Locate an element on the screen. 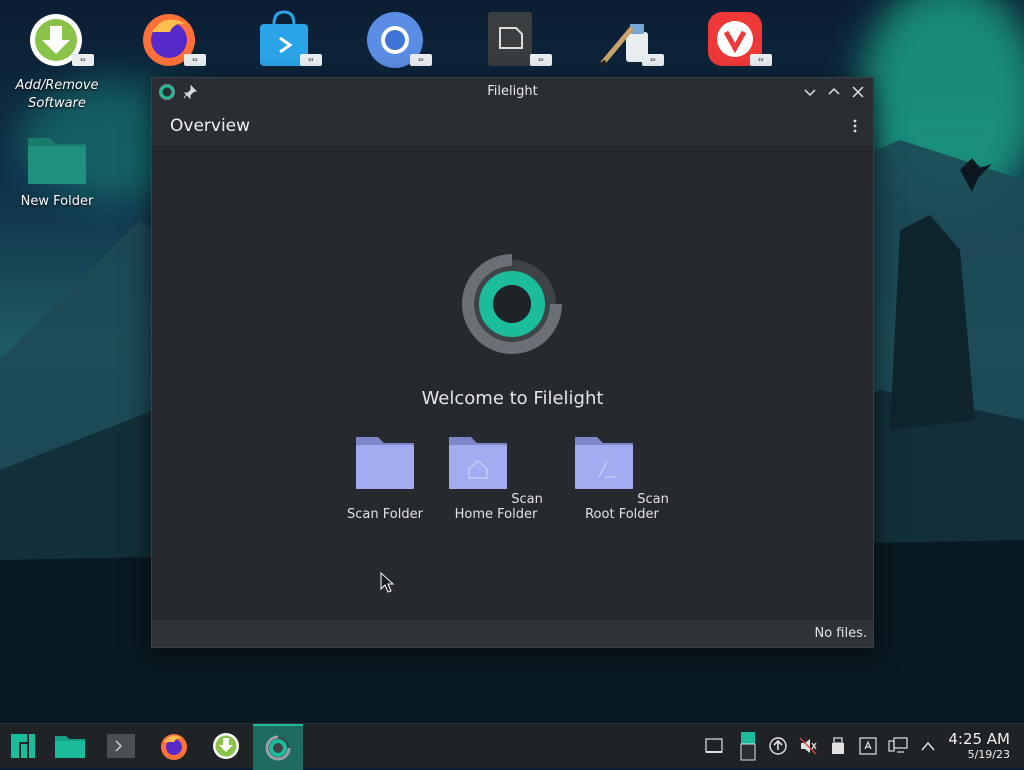  chromium-icon: ⇔ is located at coordinates (399, 40).